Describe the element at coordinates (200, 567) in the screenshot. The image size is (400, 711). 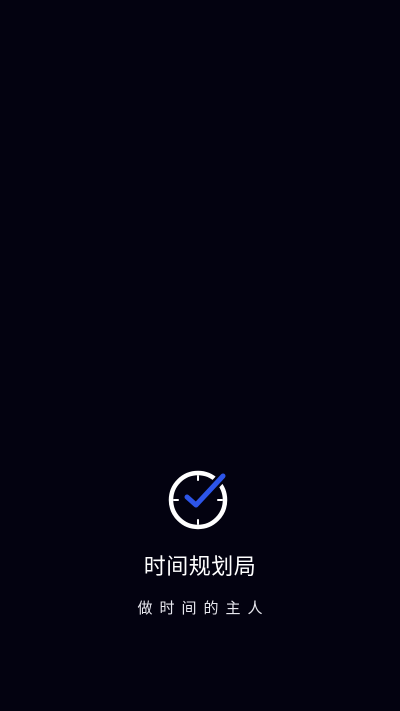
I see `app-name: 时间规划局` at that location.